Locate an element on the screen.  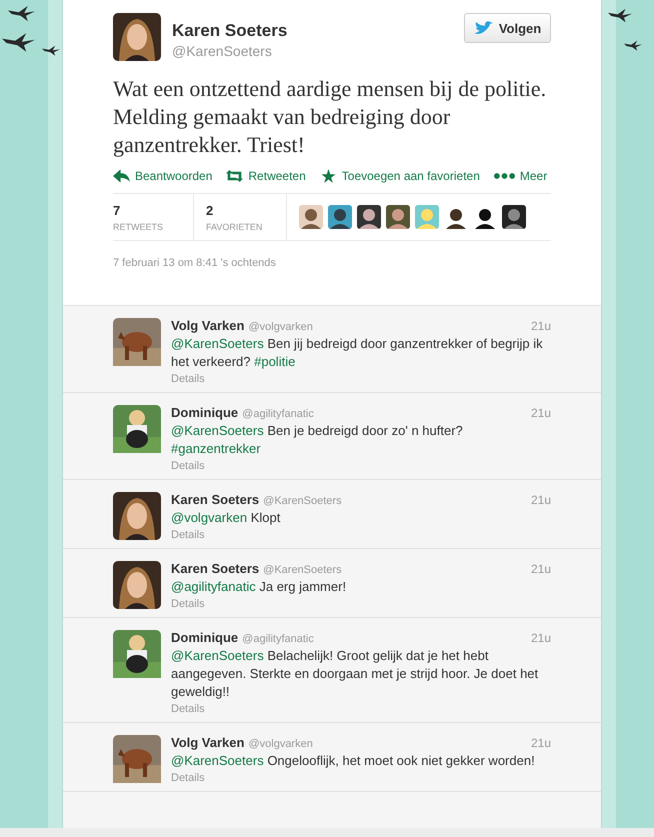
reply-link: @agilityfanatic is located at coordinates (213, 586).